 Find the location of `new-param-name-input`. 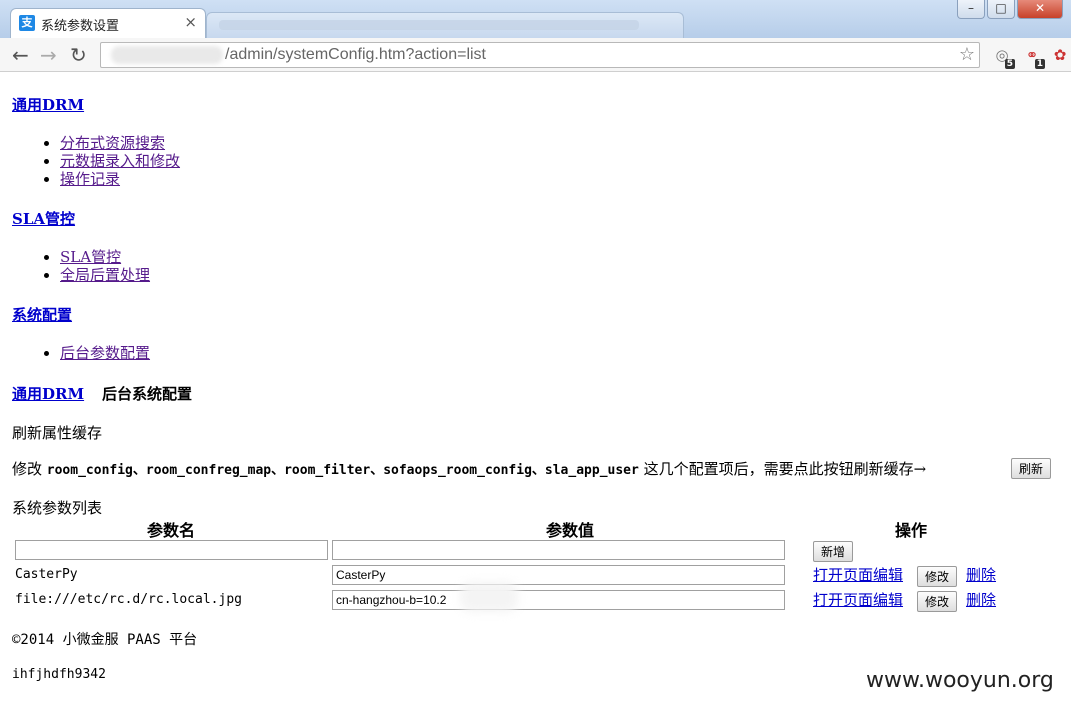

new-param-name-input is located at coordinates (171, 550).